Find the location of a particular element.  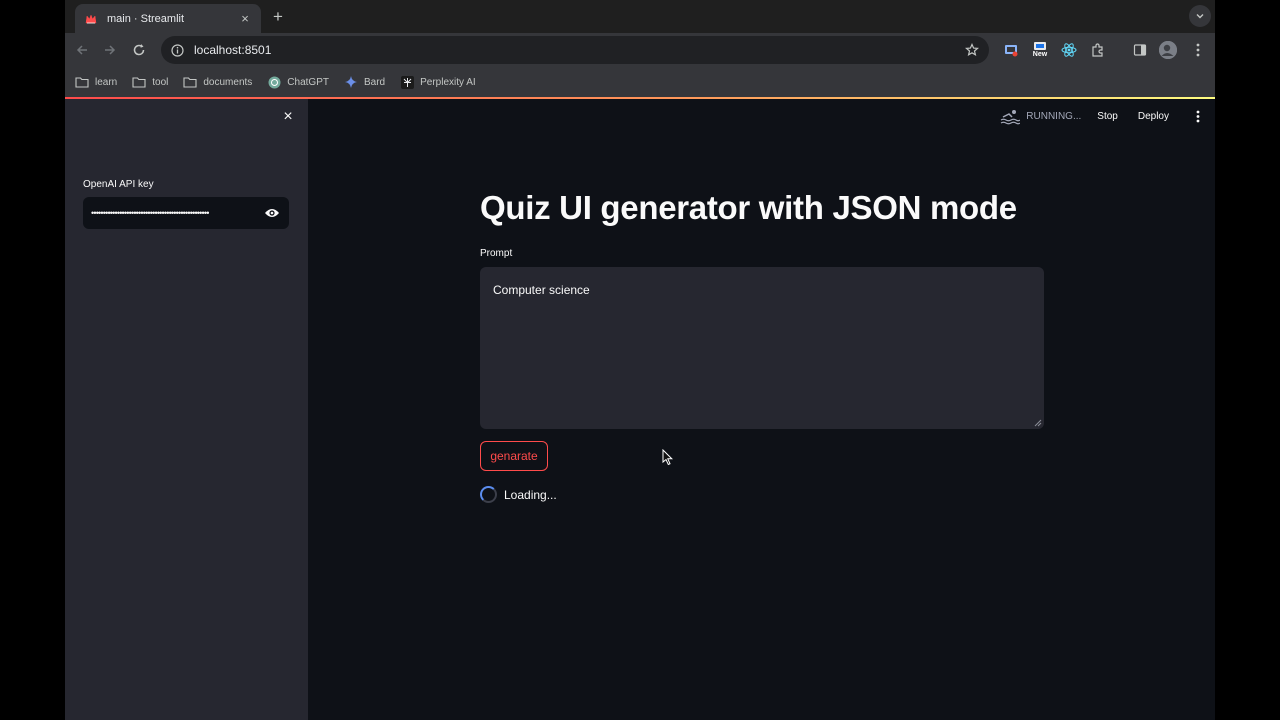

reload-icon is located at coordinates (139, 50).